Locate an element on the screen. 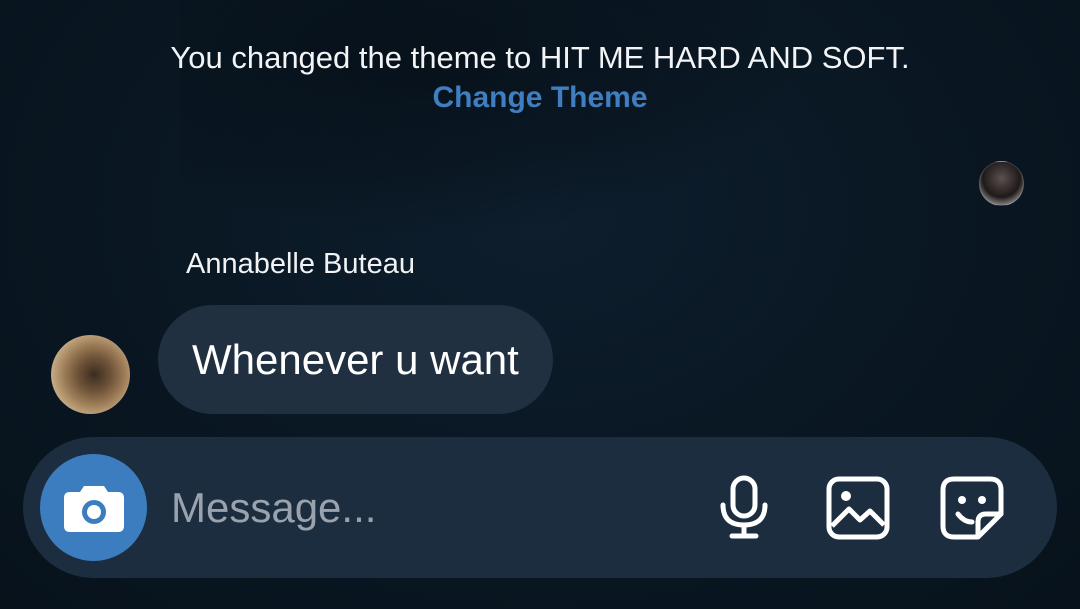 The height and width of the screenshot is (609, 1080). sender-name: Annabelle Buteau is located at coordinates (300, 264).